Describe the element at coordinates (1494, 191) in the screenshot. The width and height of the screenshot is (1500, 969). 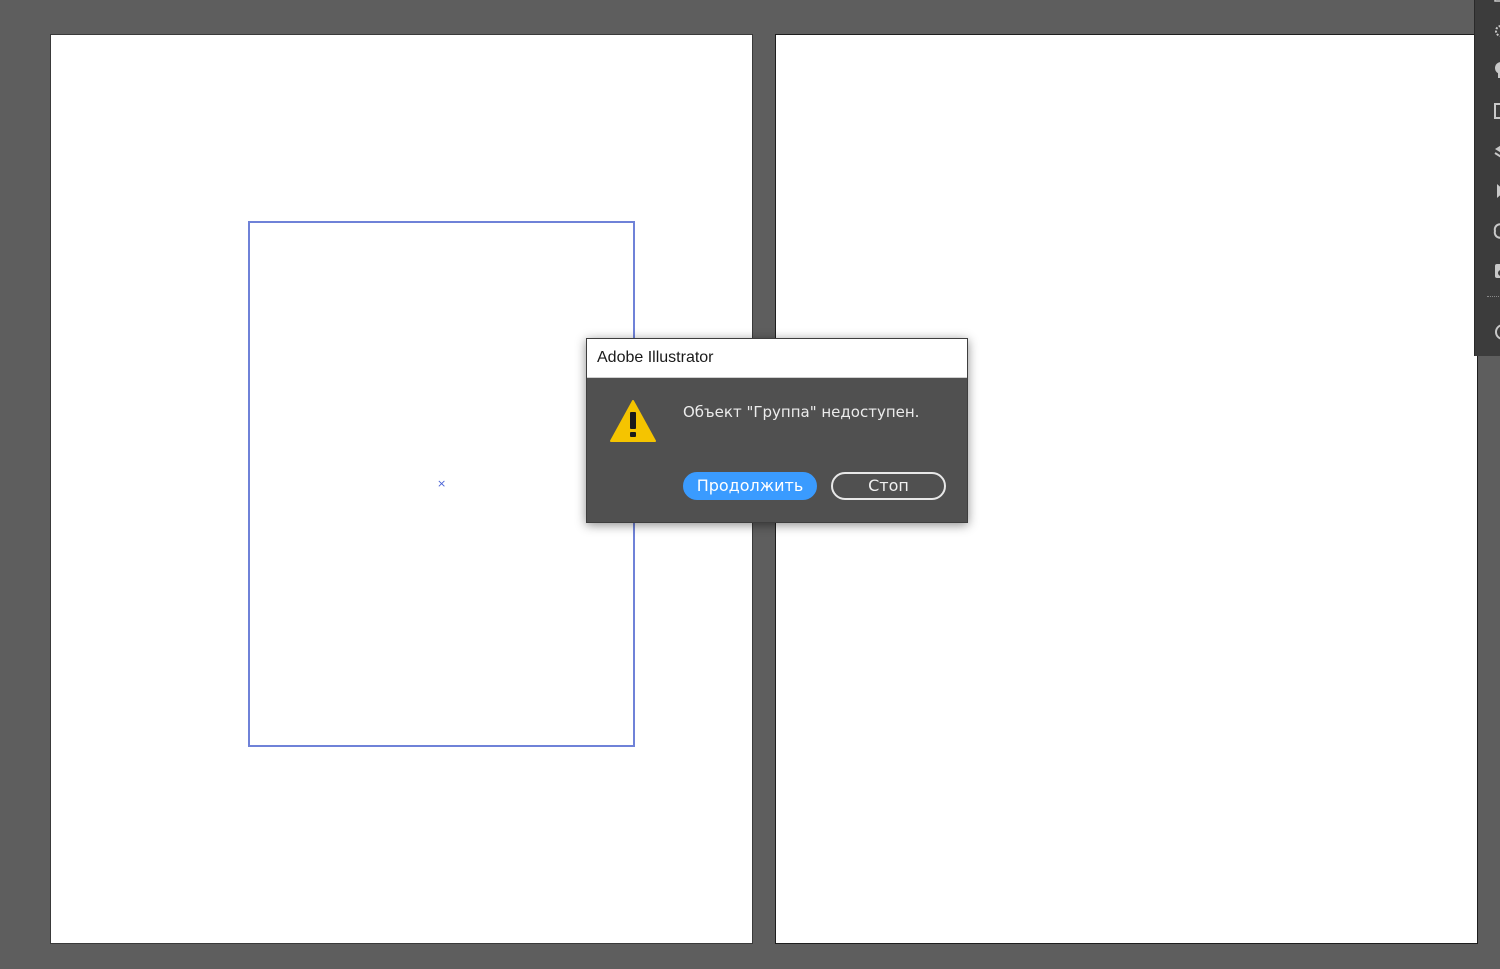
I see `play-icon` at that location.